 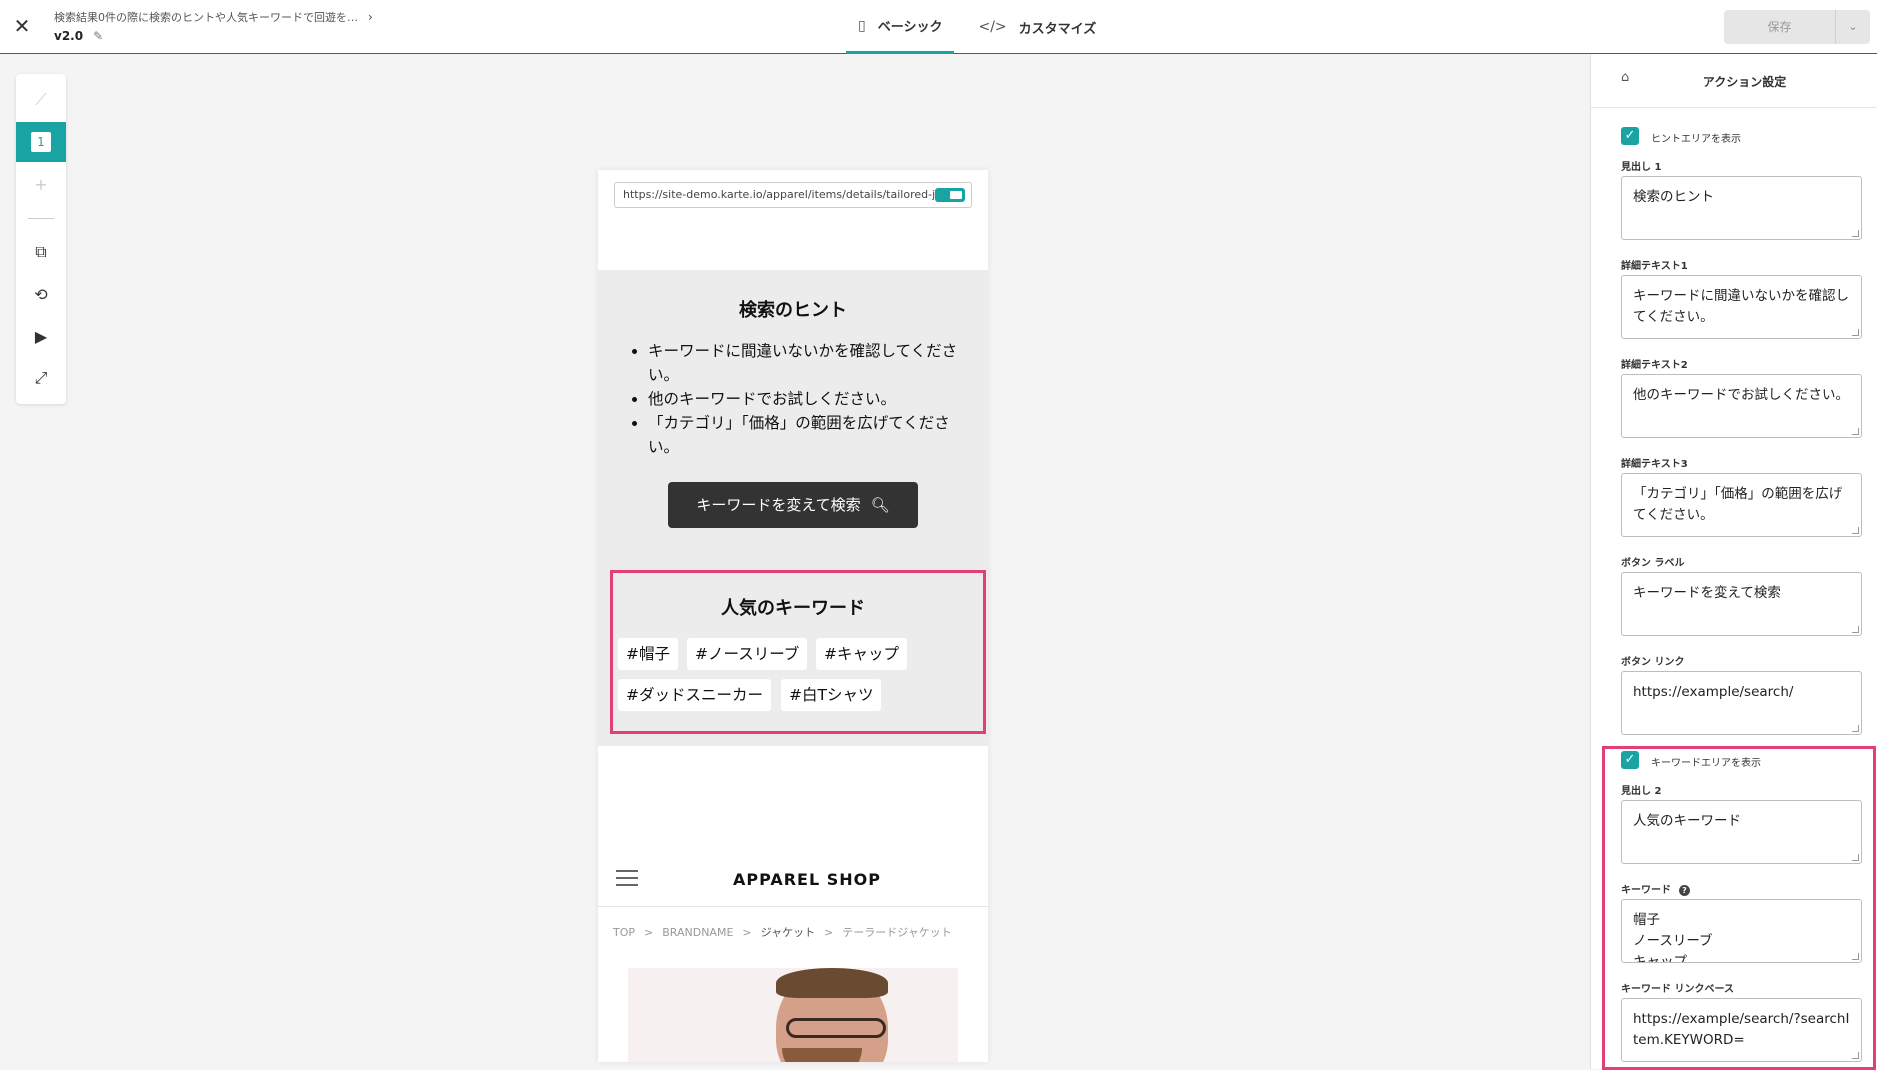 I want to click on device-icon: ⧉, so click(x=41, y=252).